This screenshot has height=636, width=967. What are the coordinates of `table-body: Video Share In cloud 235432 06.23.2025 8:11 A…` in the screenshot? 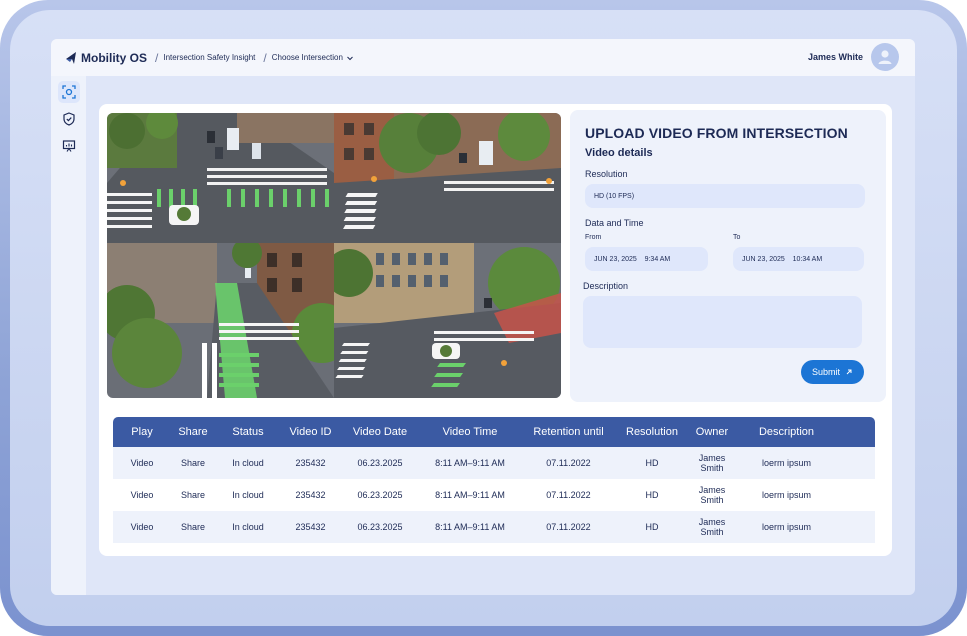 It's located at (494, 495).